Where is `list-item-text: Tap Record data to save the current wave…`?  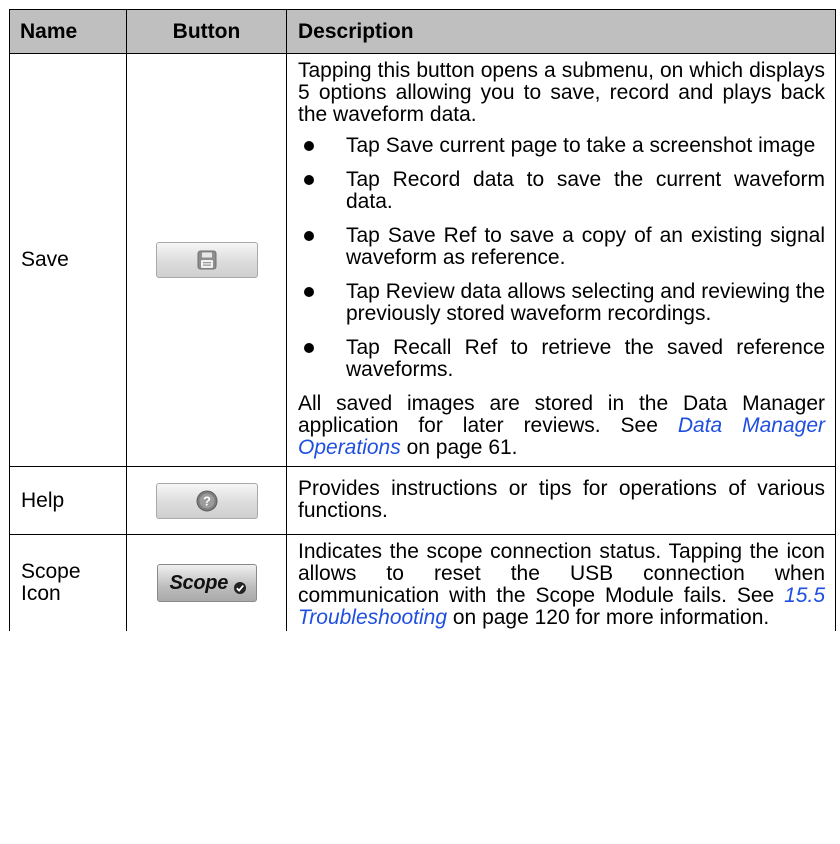 list-item-text: Tap Record data to save the current wave… is located at coordinates (585, 190).